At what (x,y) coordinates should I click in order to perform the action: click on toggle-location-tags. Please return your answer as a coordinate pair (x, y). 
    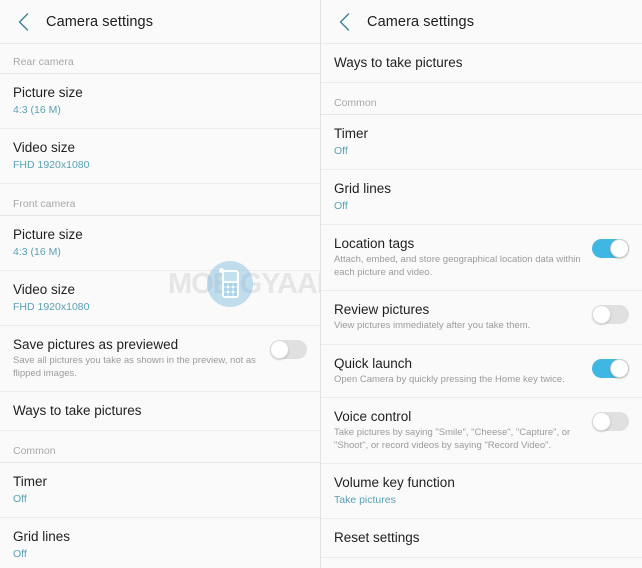
    Looking at the image, I should click on (610, 248).